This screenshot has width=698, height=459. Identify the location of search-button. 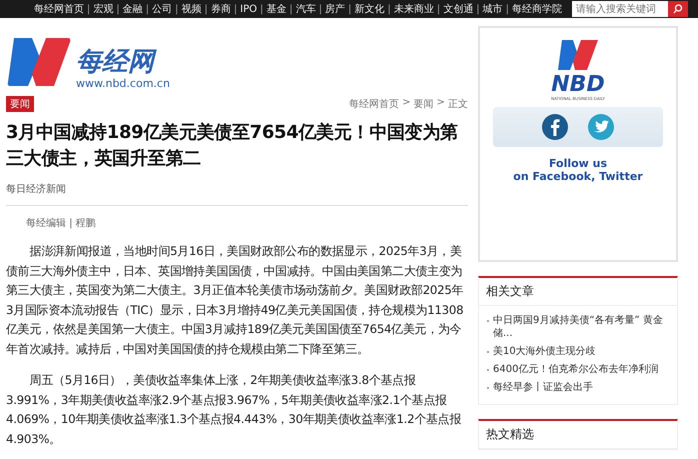
(678, 9).